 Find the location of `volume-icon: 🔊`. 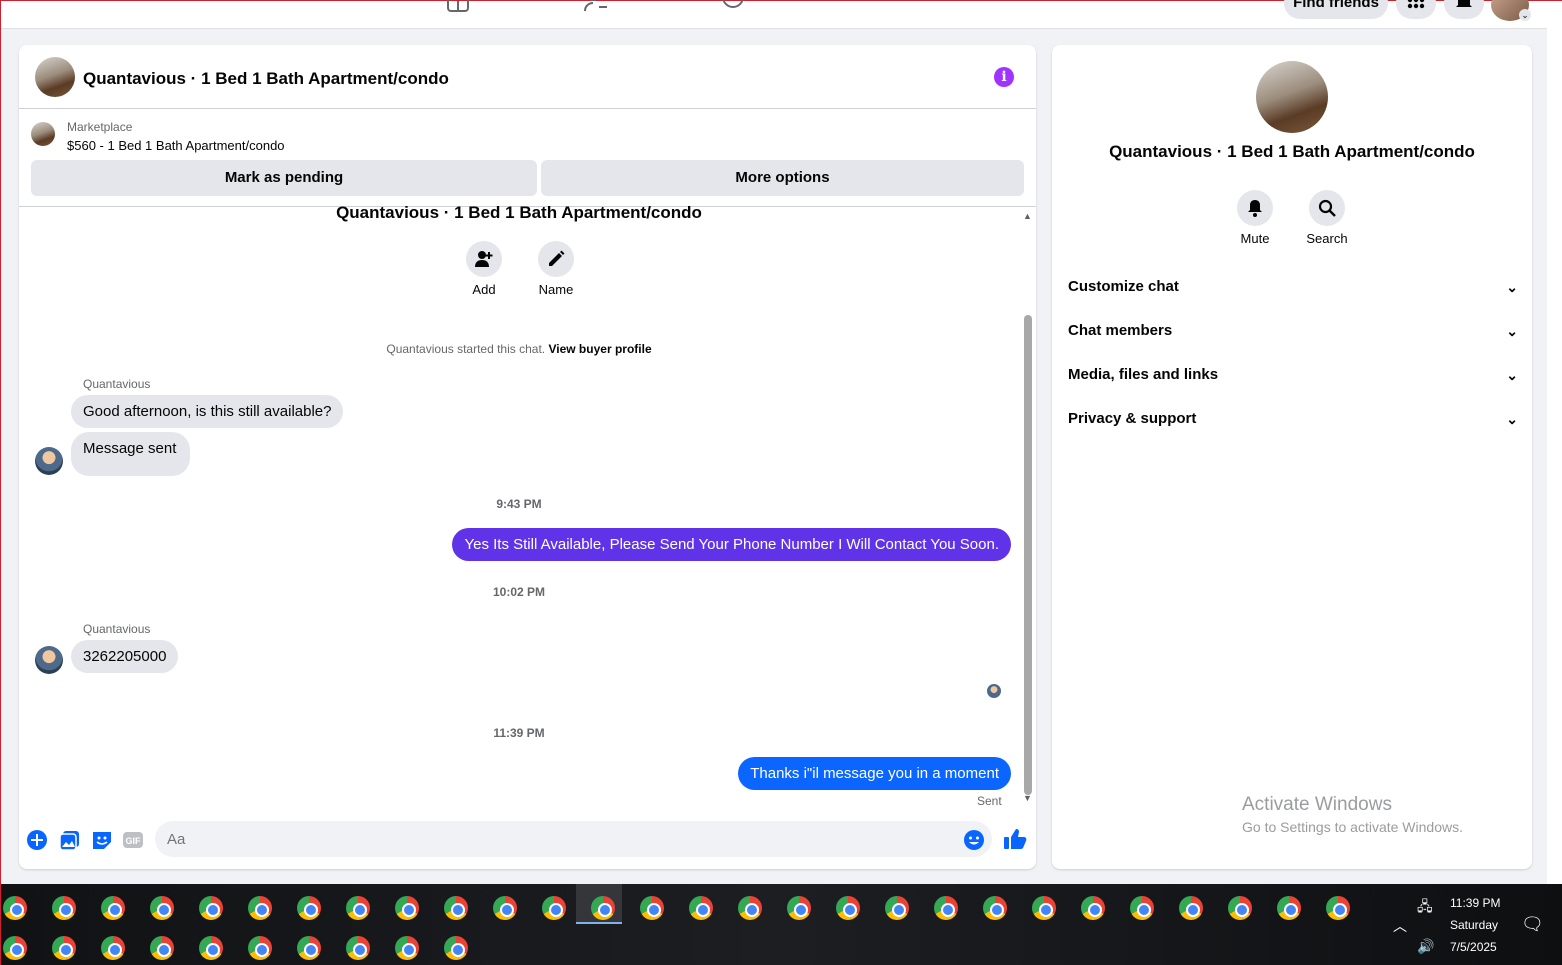

volume-icon: 🔊 is located at coordinates (1425, 946).